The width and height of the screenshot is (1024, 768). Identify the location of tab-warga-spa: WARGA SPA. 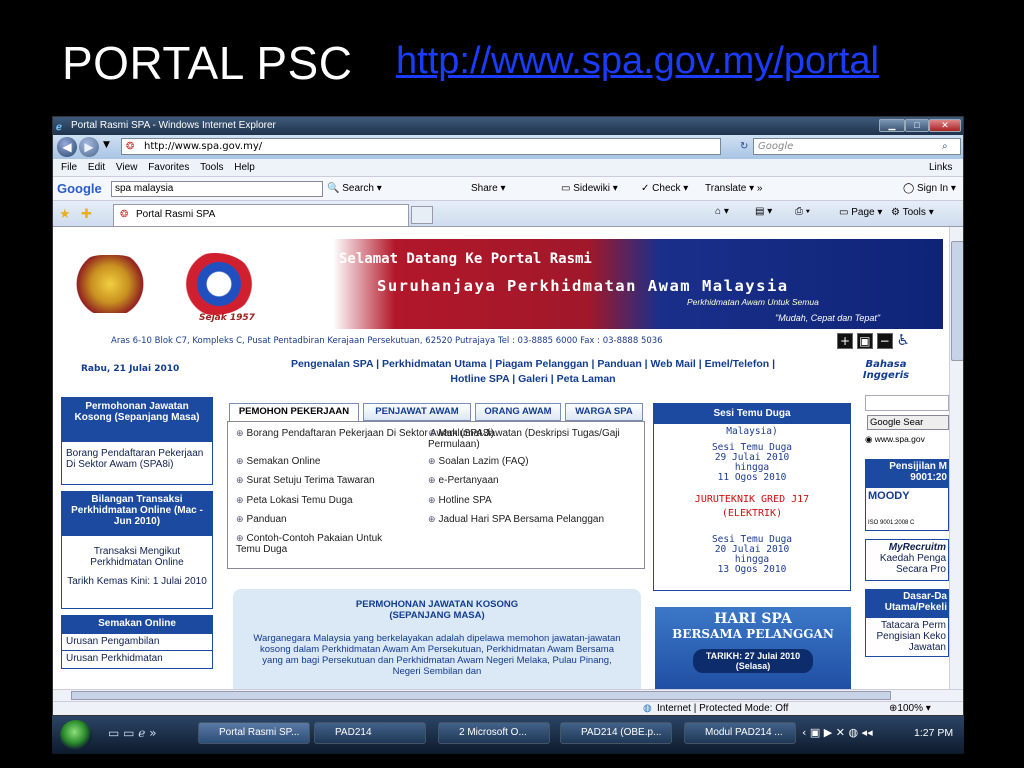
(604, 412).